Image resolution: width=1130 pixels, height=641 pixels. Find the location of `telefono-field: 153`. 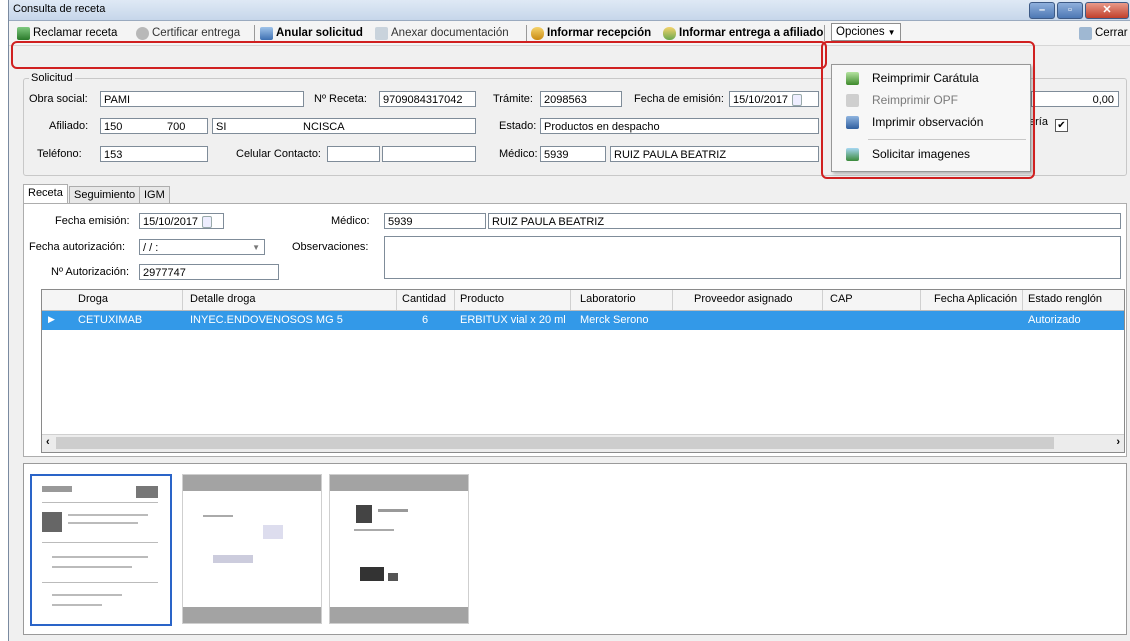

telefono-field: 153 is located at coordinates (154, 154).